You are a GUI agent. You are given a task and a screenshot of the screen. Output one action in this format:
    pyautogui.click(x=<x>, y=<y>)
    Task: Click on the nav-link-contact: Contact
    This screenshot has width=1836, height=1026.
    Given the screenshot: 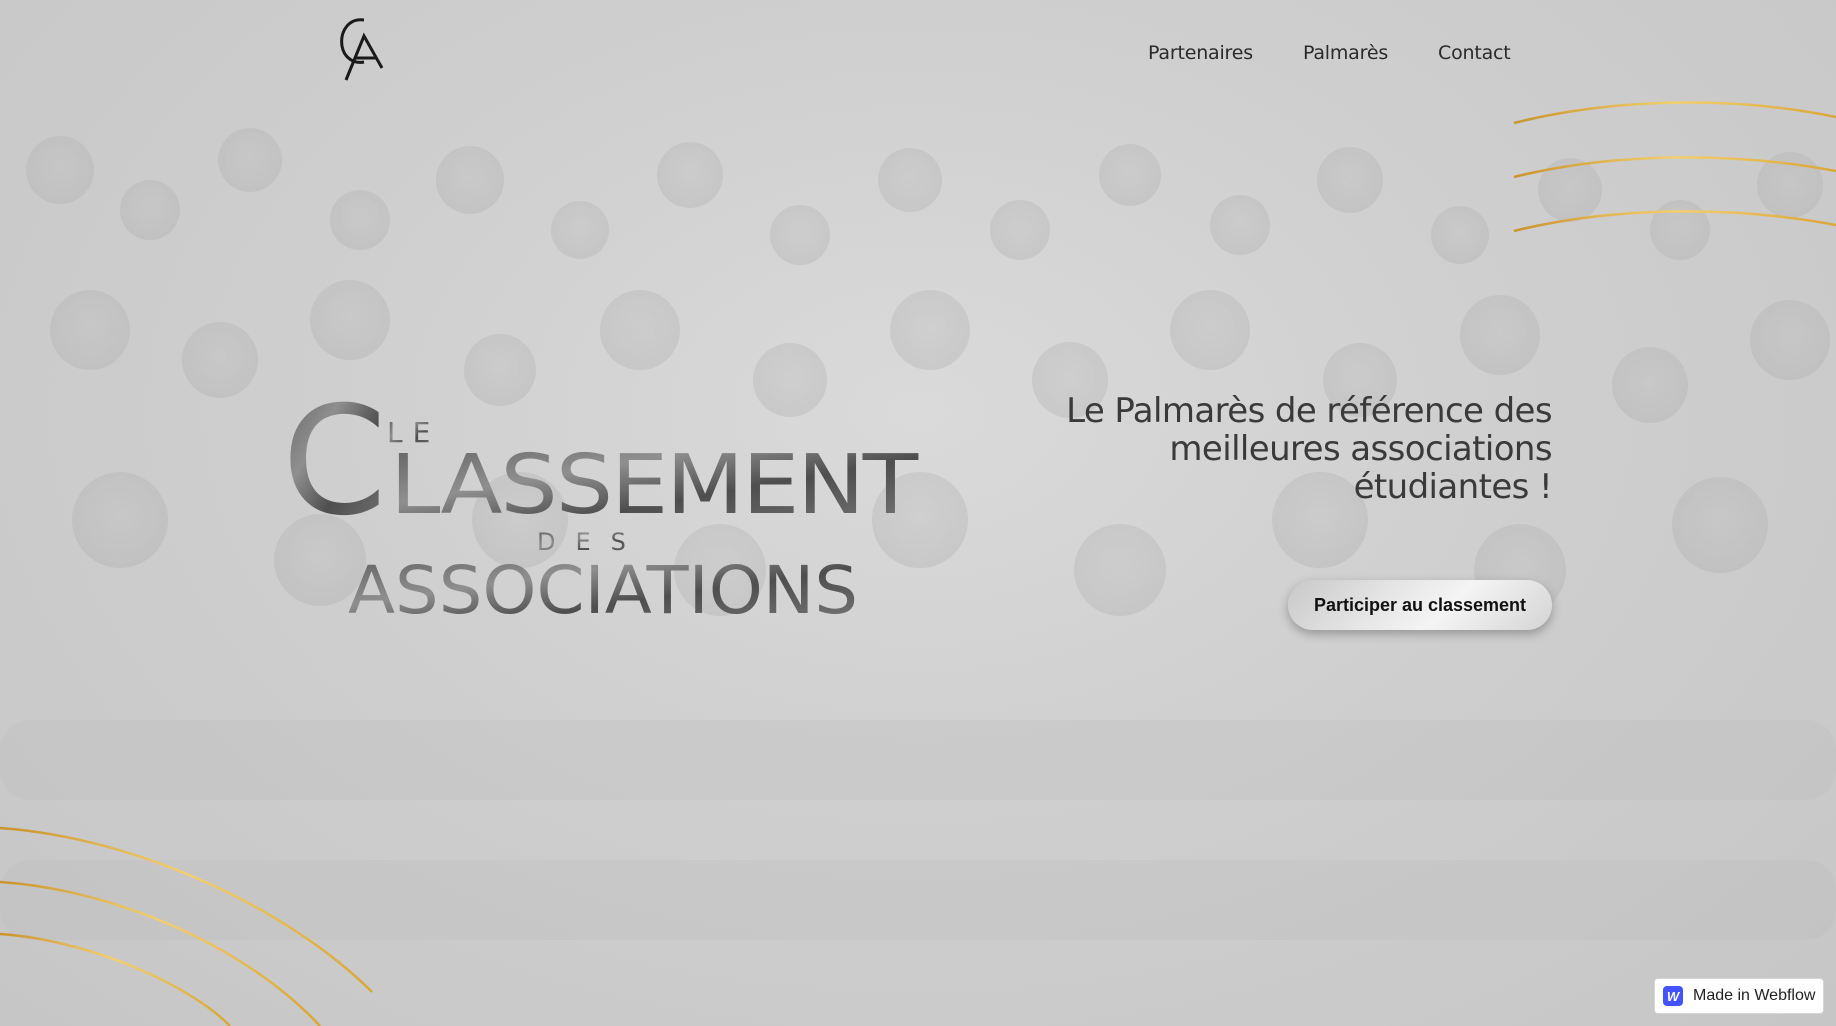 What is the action you would take?
    pyautogui.click(x=1474, y=53)
    